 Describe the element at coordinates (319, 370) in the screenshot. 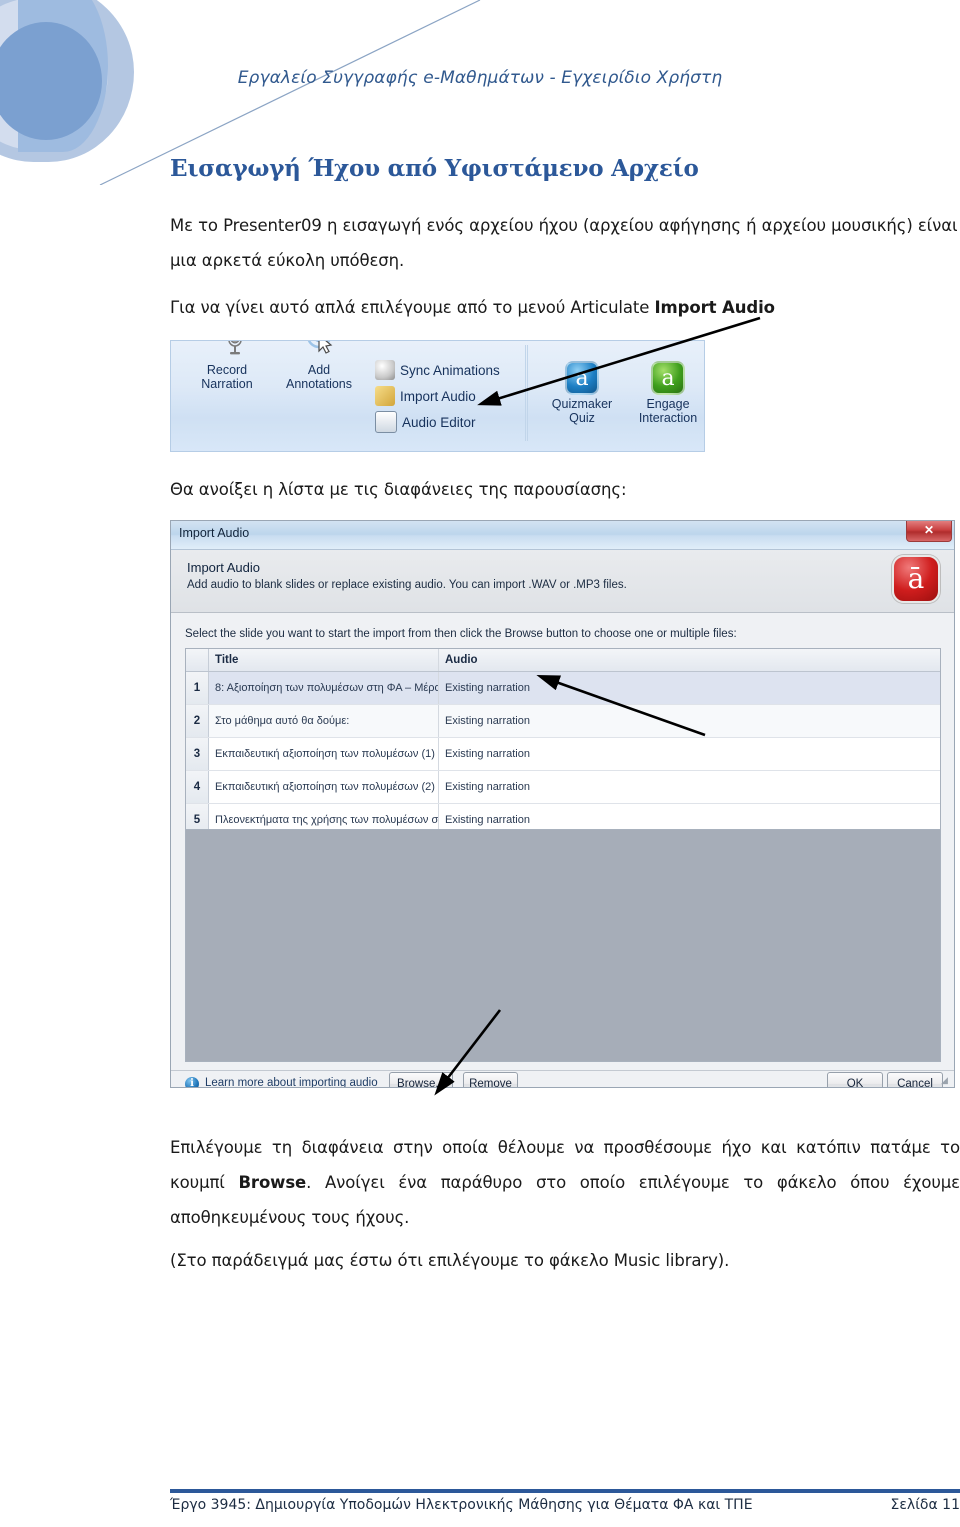

I see `ribbon-label-add-l1: Add` at that location.